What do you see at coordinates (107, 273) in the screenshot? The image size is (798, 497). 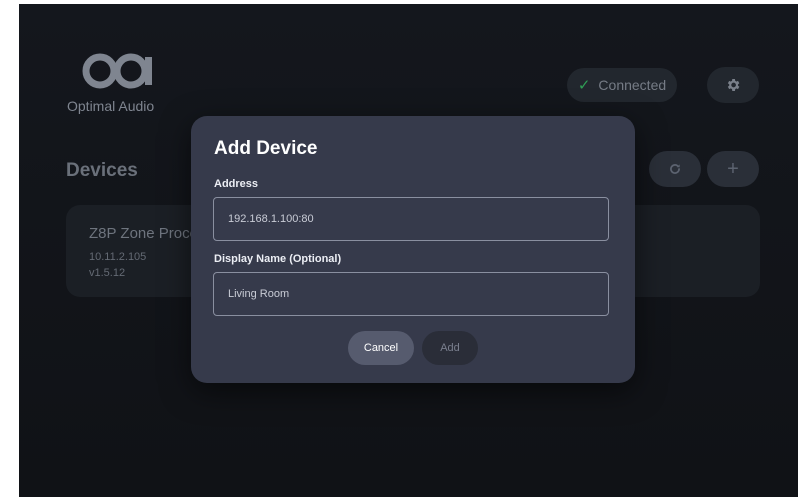 I see `device-version: v1.5.12` at bounding box center [107, 273].